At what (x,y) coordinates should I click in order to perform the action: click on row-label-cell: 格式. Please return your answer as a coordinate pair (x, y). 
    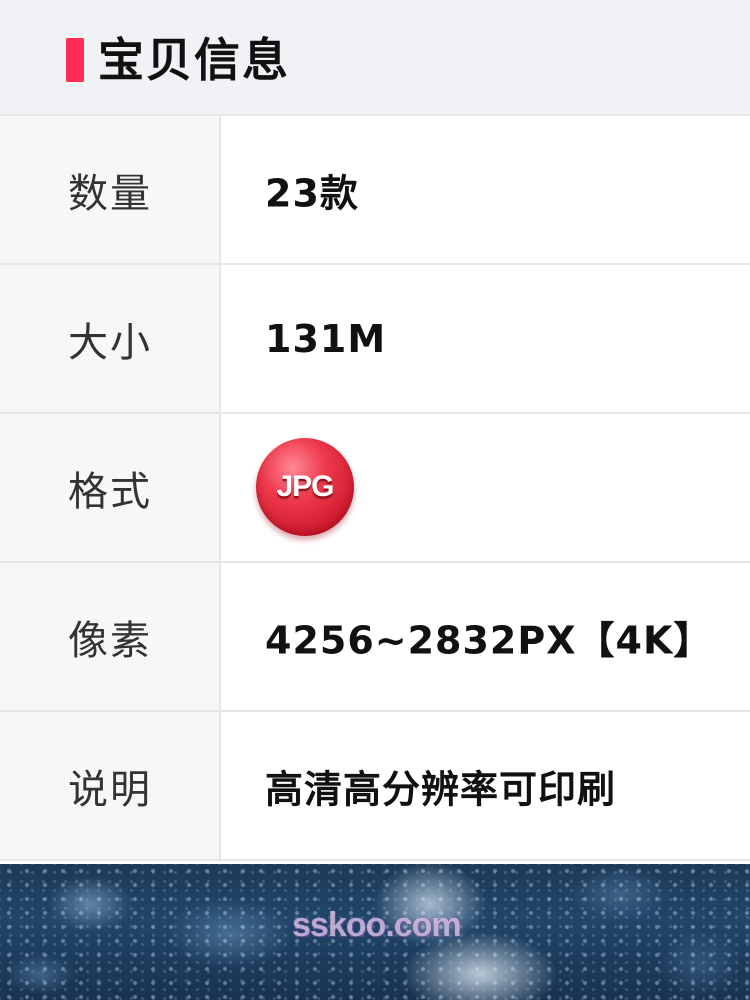
    Looking at the image, I should click on (110, 487).